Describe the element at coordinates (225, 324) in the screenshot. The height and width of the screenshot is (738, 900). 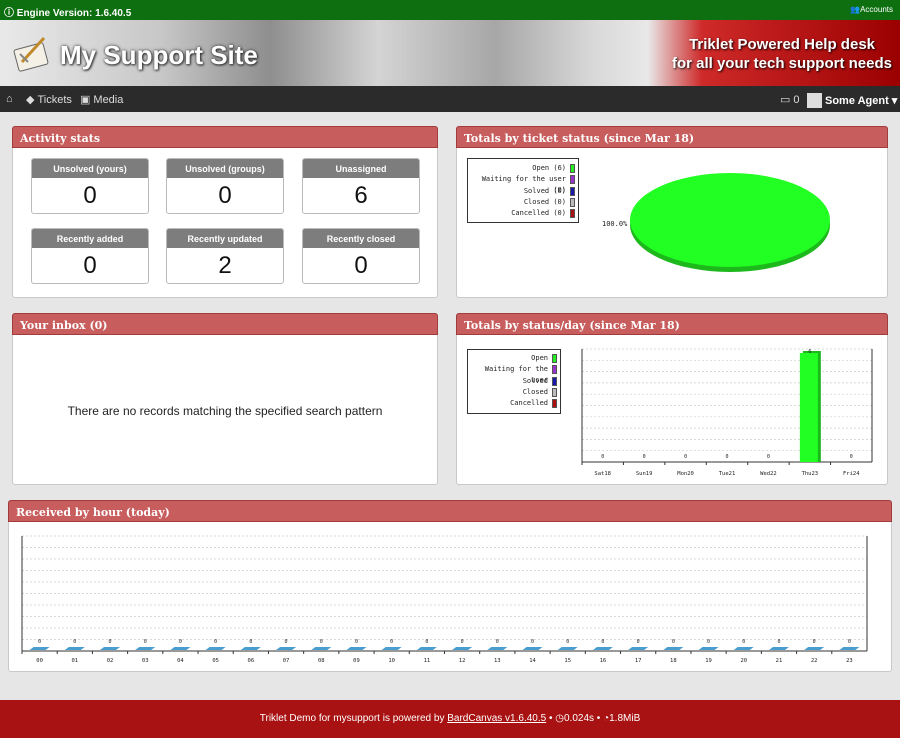
I see `panel-title: Your inbox (0)` at that location.